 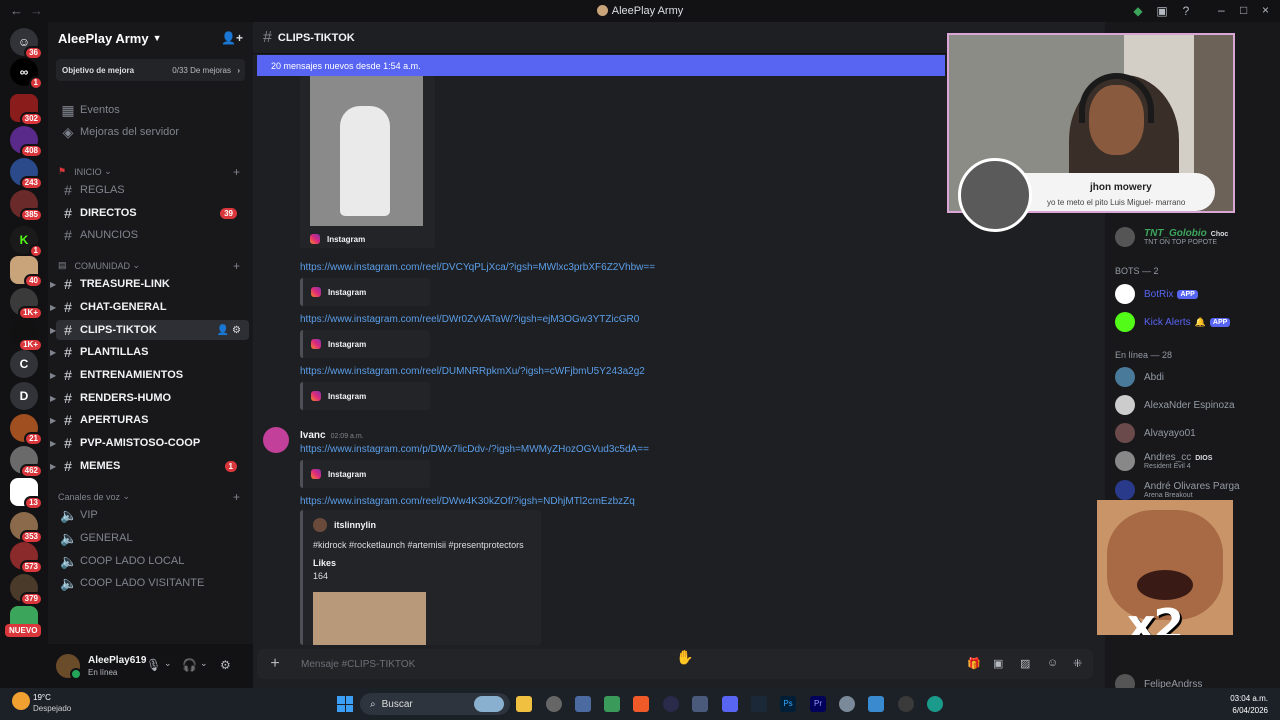 I want to click on member-item: AlexaNder Espinoza, so click(x=1195, y=405).